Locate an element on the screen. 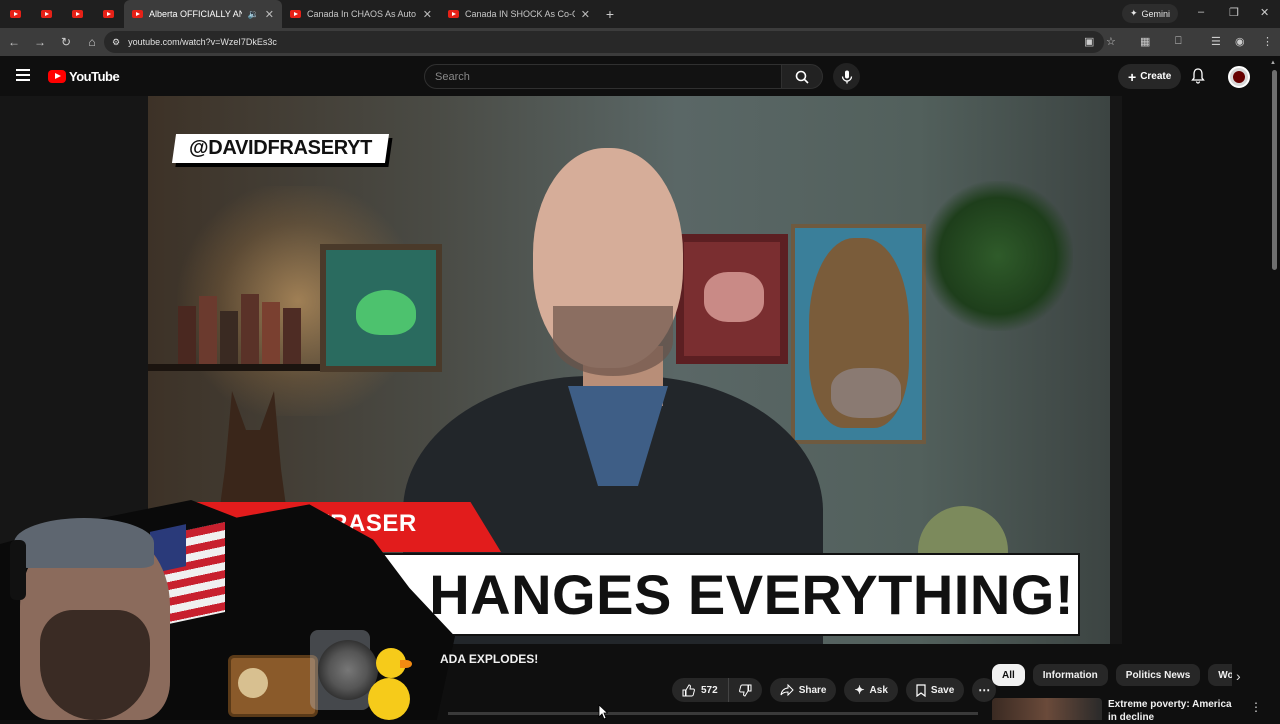 The height and width of the screenshot is (724, 1280). rubber-duck is located at coordinates (390, 684).